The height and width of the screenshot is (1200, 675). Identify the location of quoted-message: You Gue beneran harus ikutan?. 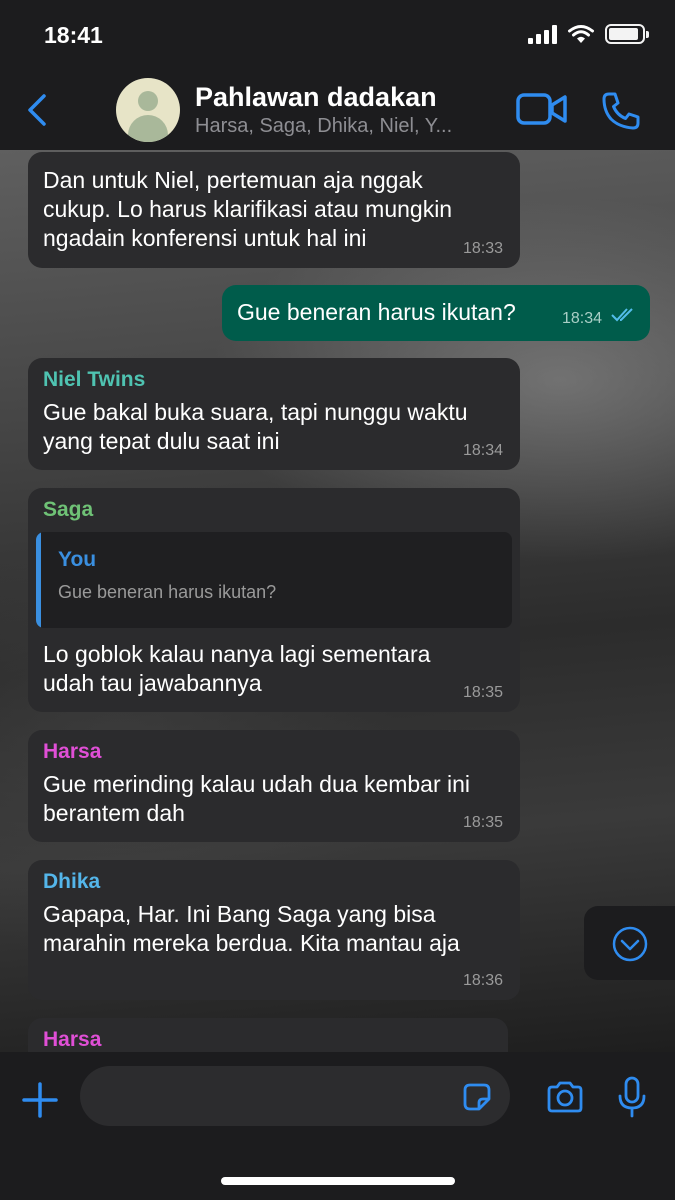
(274, 580).